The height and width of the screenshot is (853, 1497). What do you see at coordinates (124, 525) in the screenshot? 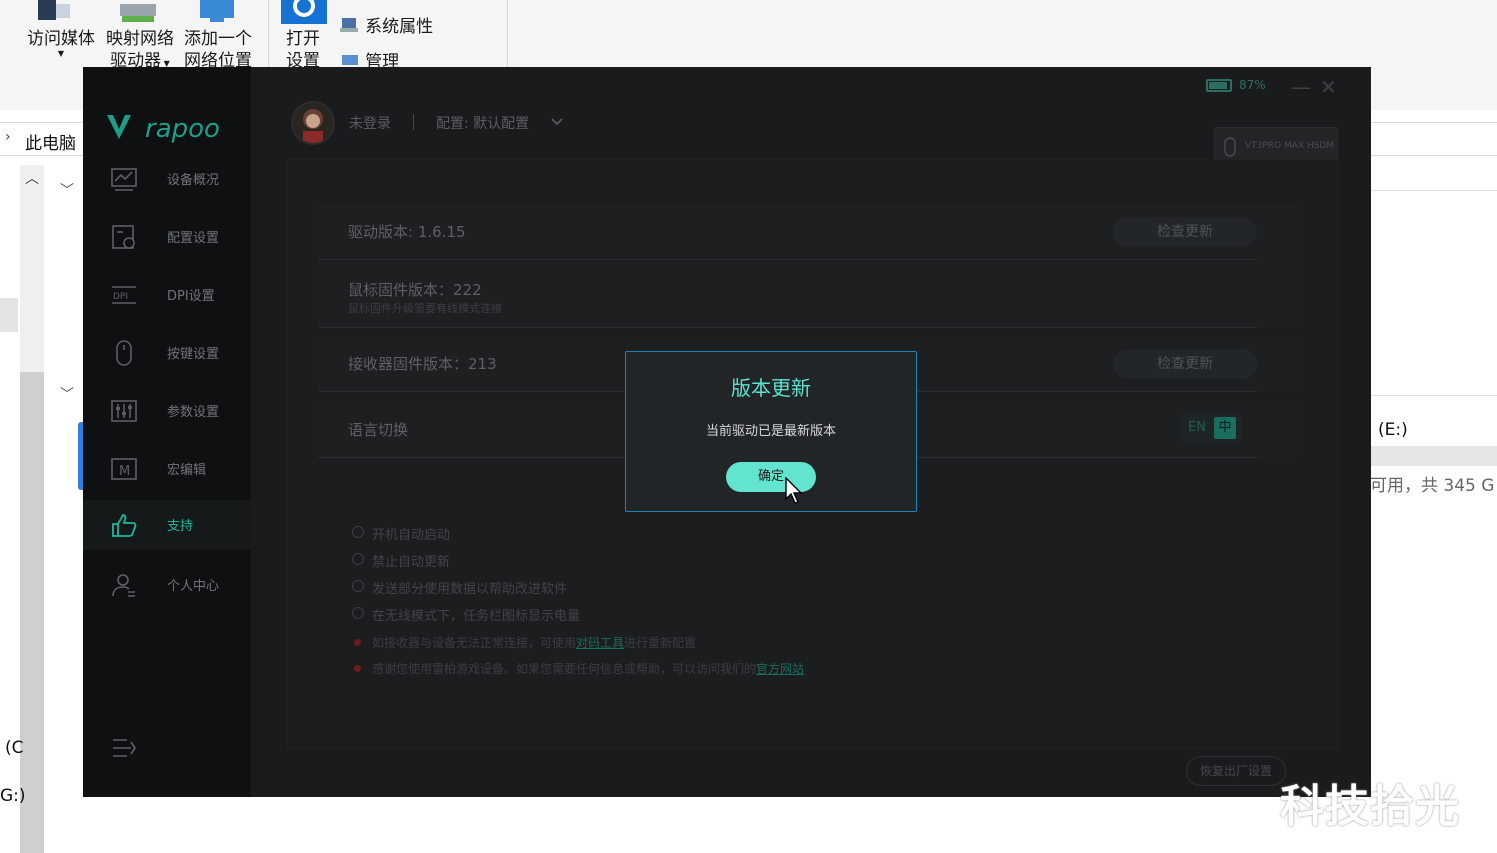
I see `thumbs-up-icon` at bounding box center [124, 525].